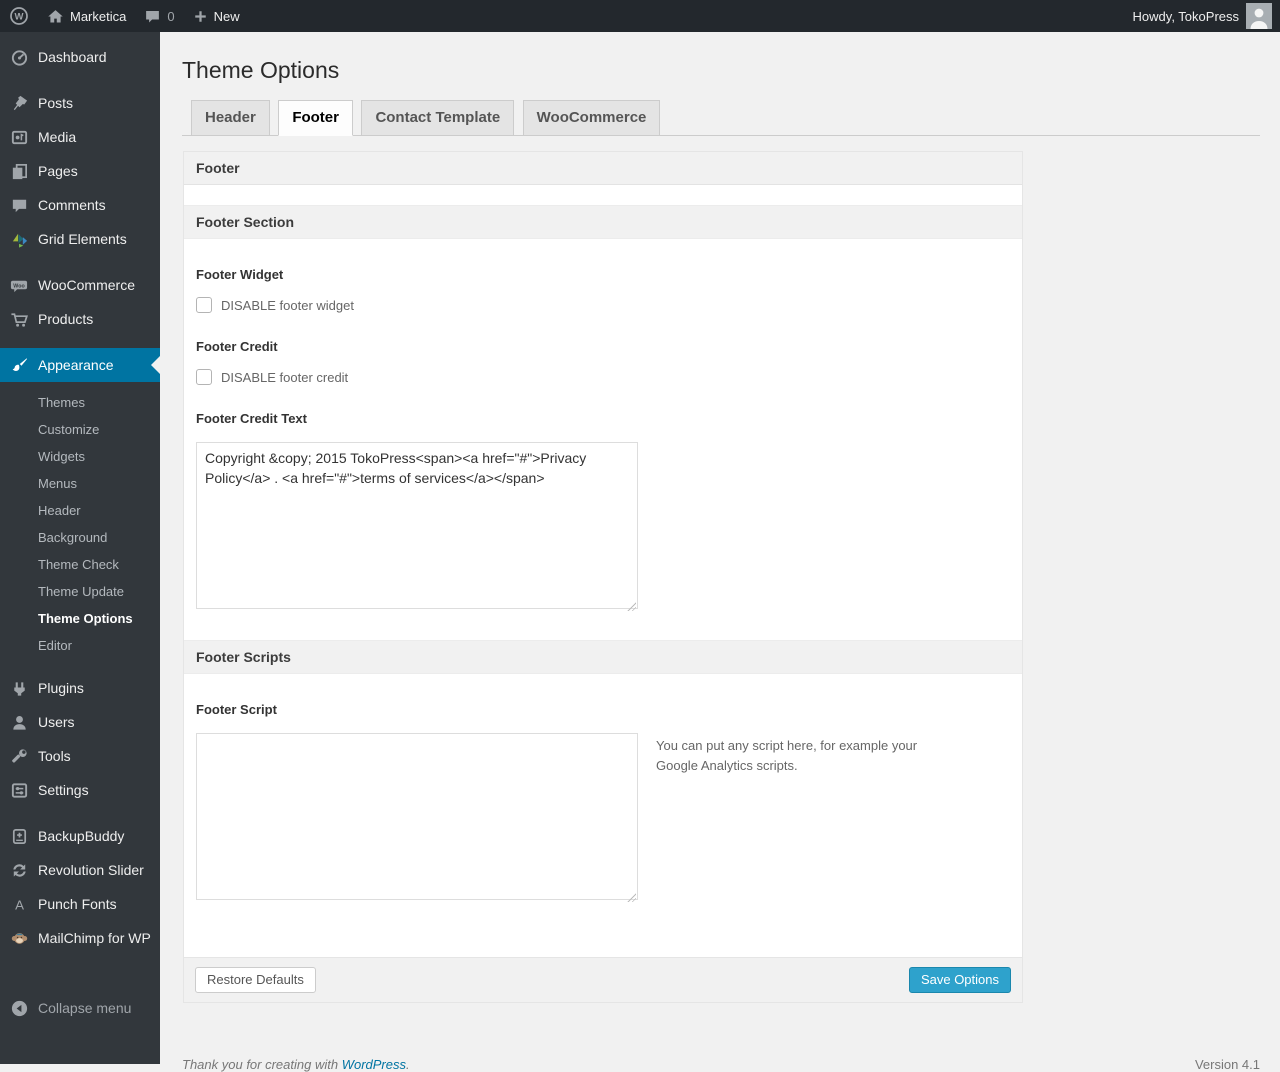 This screenshot has height=1072, width=1280. I want to click on submenu-item-widgets: Widgets, so click(80, 456).